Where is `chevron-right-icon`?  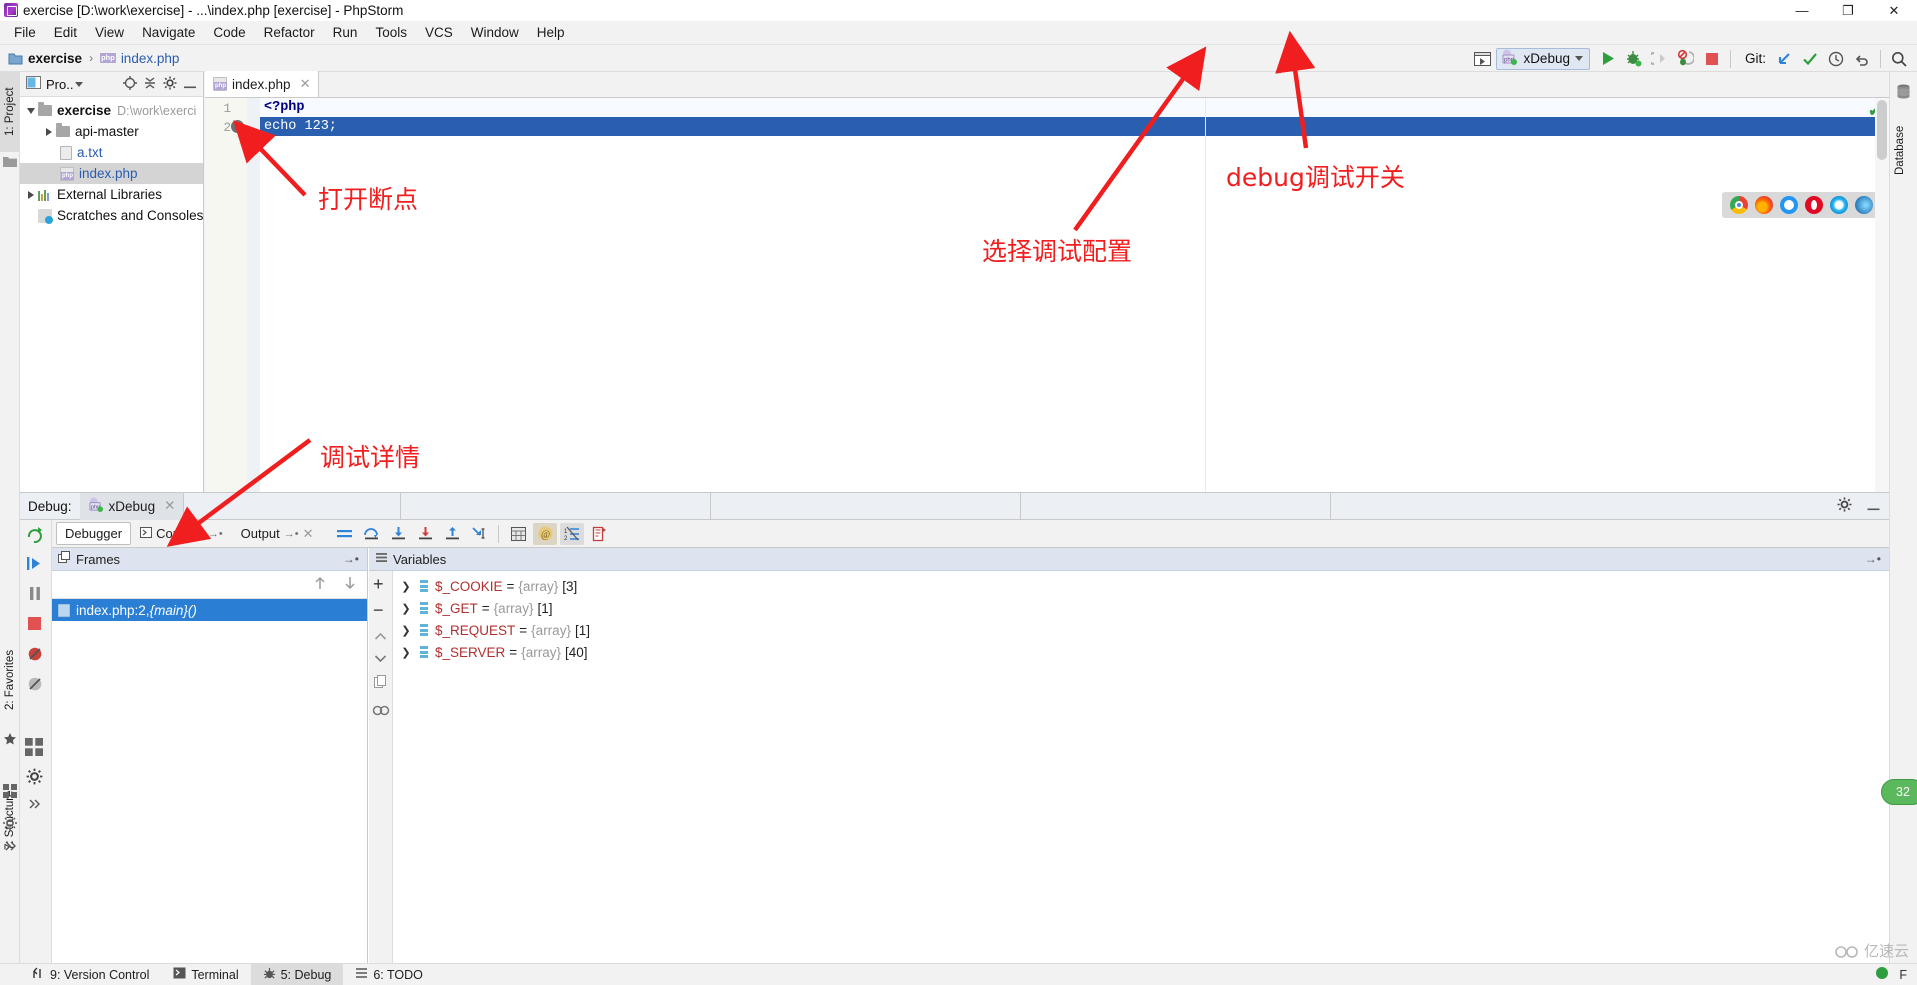
chevron-right-icon is located at coordinates (31, 194).